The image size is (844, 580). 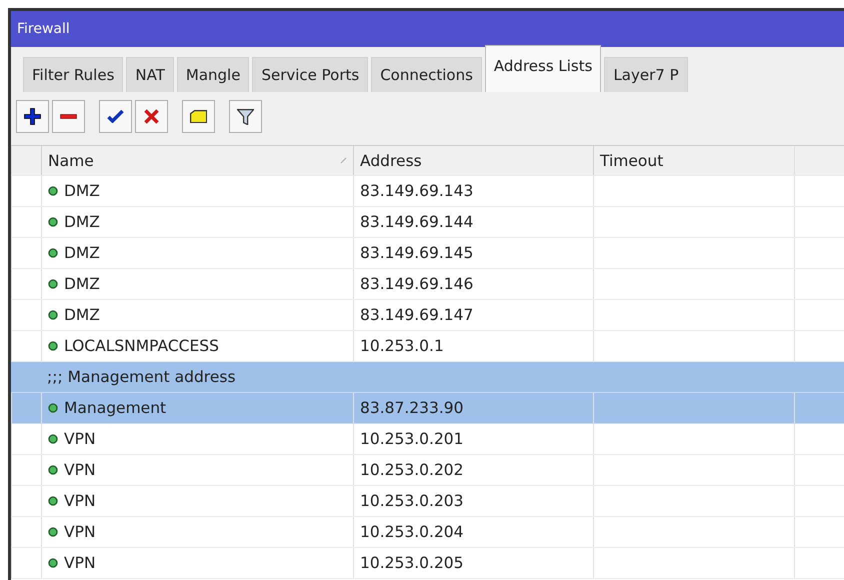 I want to click on column-header: Timeout, so click(x=693, y=160).